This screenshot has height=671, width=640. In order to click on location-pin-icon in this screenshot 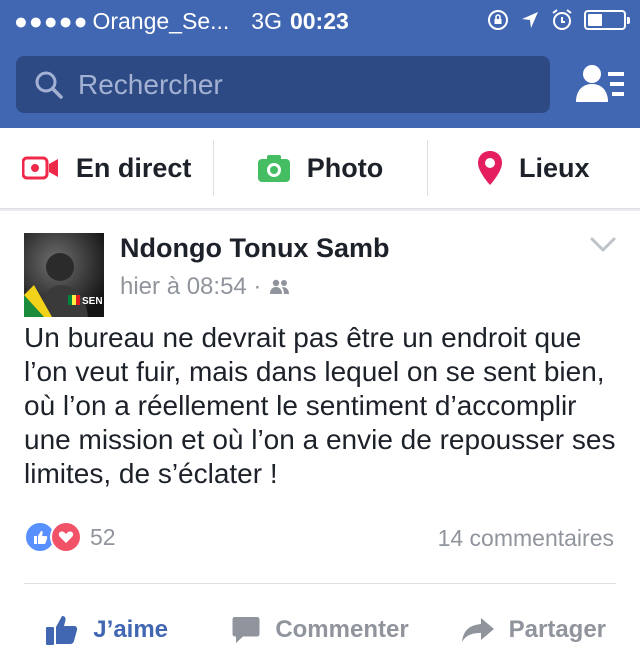, I will do `click(490, 168)`.